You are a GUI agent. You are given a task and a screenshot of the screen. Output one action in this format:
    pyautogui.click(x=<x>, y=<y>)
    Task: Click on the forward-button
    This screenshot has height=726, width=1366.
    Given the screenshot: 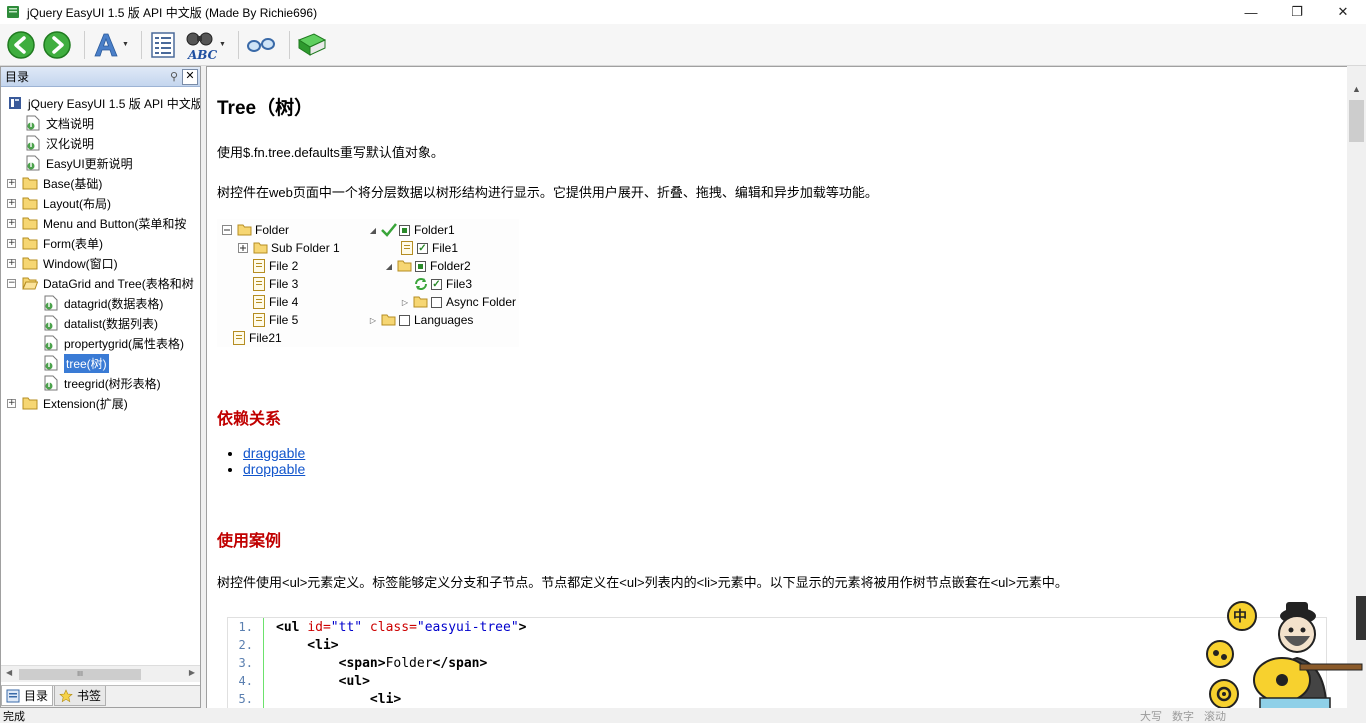 What is the action you would take?
    pyautogui.click(x=57, y=45)
    